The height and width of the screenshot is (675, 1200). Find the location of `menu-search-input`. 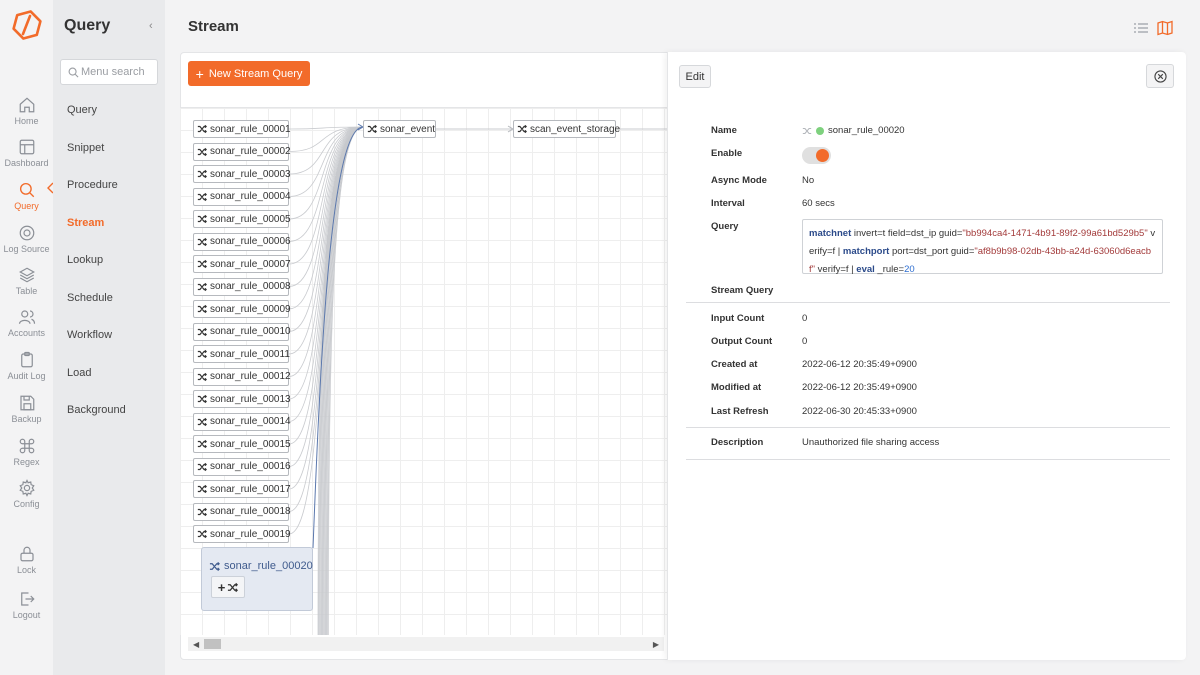

menu-search-input is located at coordinates (118, 72).